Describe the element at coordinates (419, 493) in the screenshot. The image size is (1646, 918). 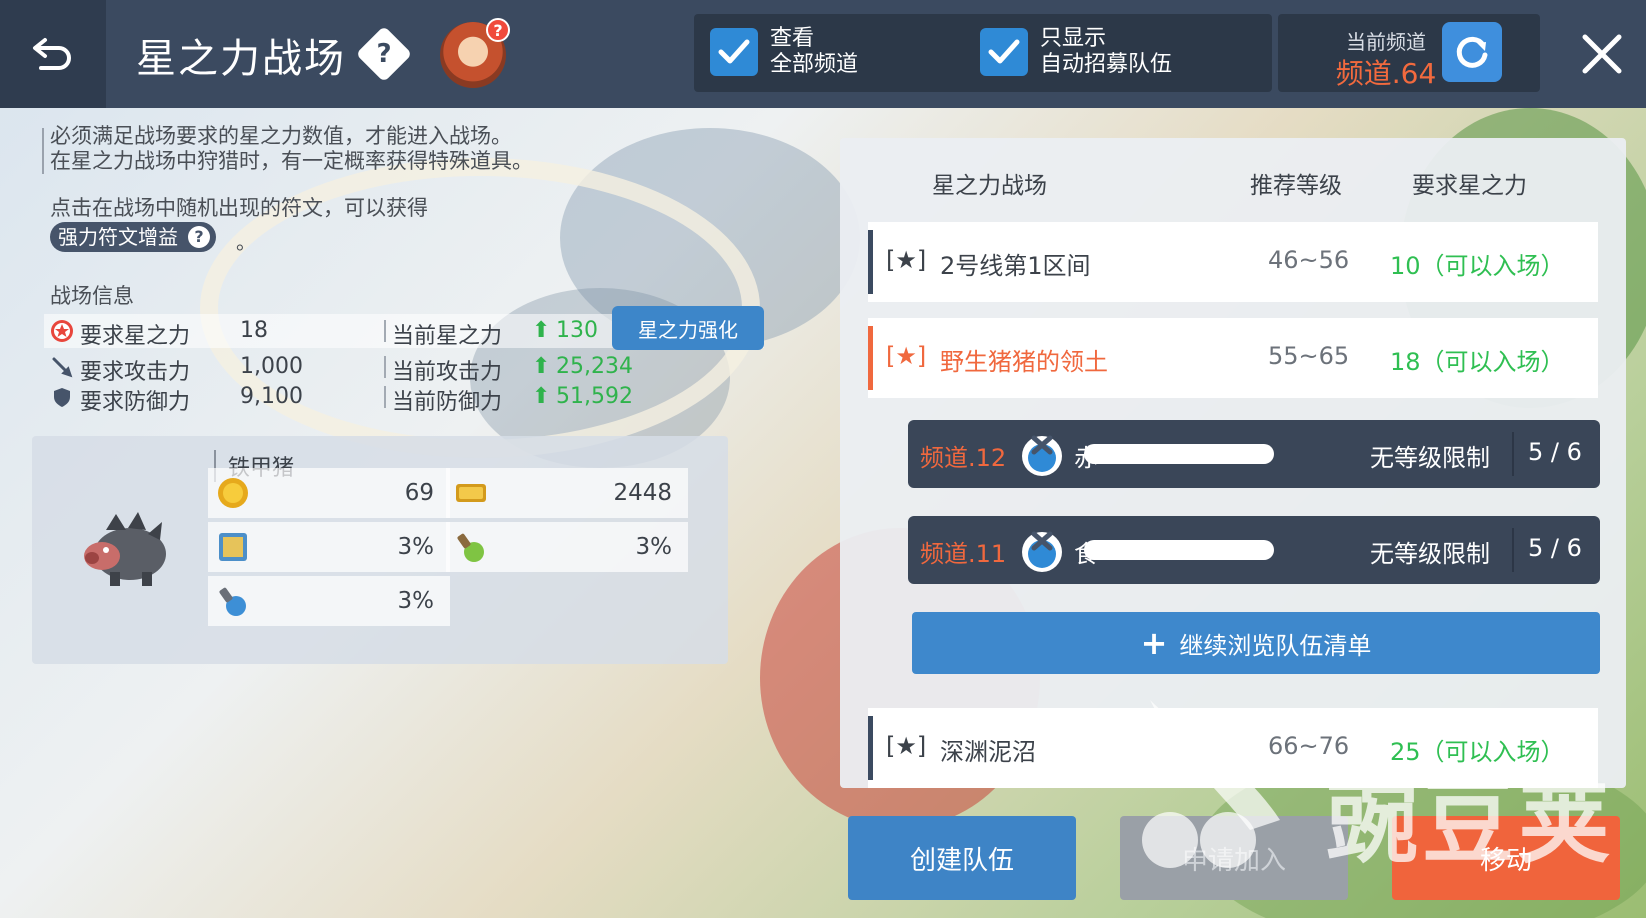
I see `drop-value: 69` at that location.